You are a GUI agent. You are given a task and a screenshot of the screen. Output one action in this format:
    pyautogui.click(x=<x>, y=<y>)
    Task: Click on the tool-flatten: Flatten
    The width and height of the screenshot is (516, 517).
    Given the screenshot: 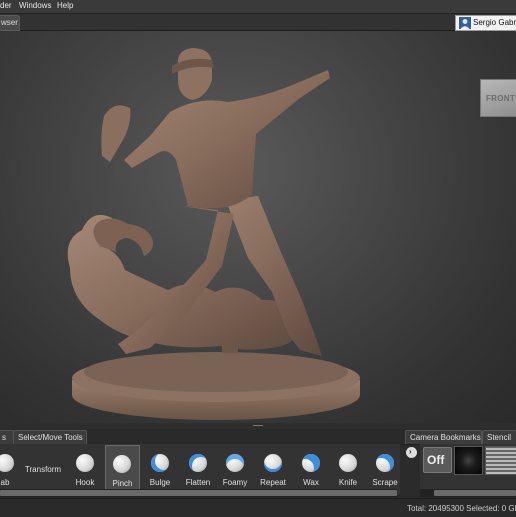 What is the action you would take?
    pyautogui.click(x=198, y=467)
    